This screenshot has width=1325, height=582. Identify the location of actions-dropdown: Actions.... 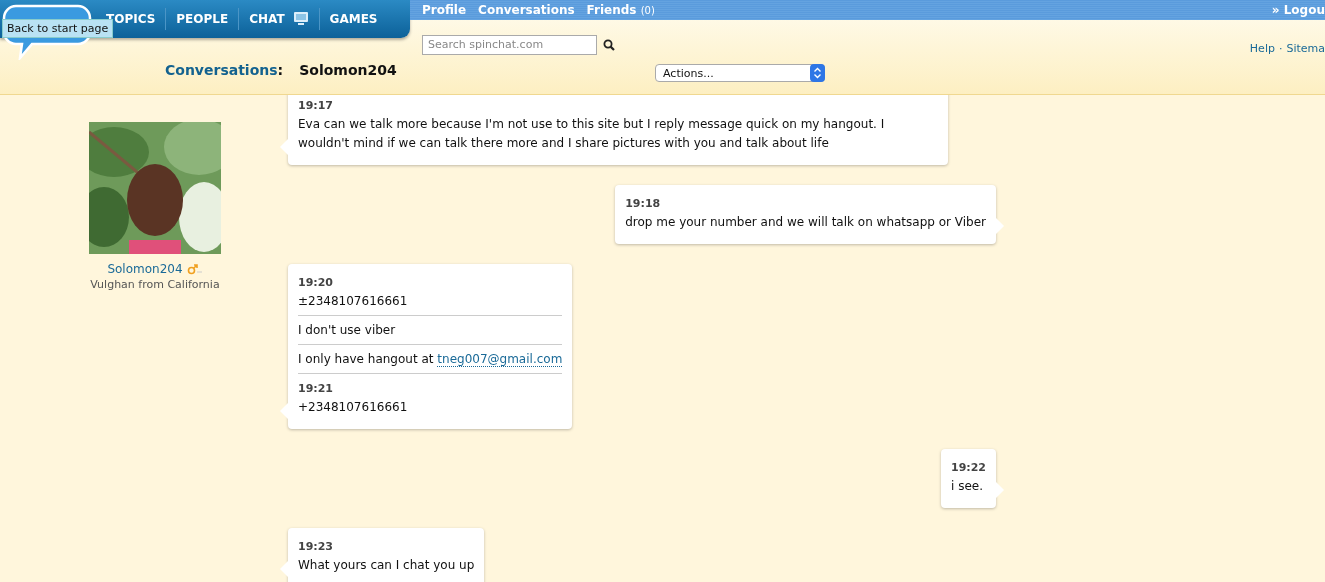
(740, 73).